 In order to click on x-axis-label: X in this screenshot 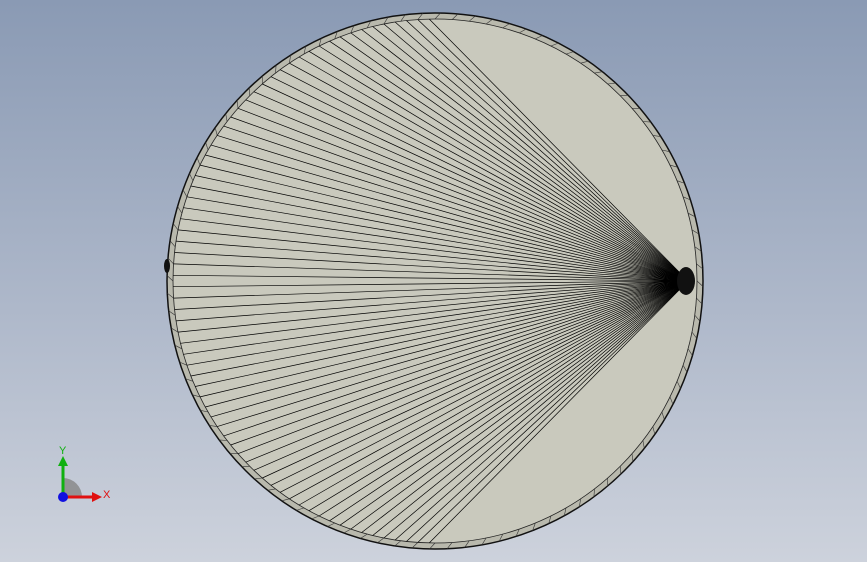, I will do `click(107, 495)`.